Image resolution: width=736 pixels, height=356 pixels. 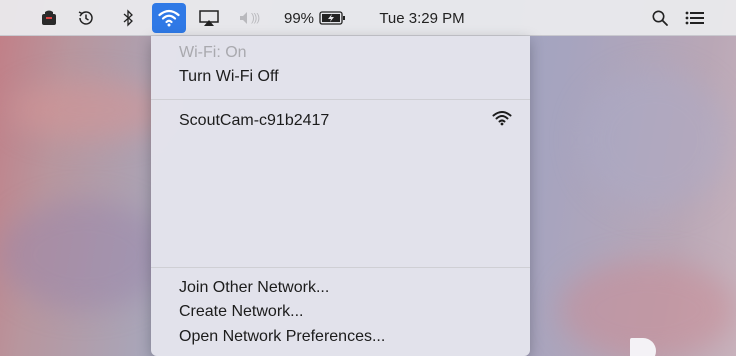 What do you see at coordinates (660, 18) in the screenshot?
I see `search-icon` at bounding box center [660, 18].